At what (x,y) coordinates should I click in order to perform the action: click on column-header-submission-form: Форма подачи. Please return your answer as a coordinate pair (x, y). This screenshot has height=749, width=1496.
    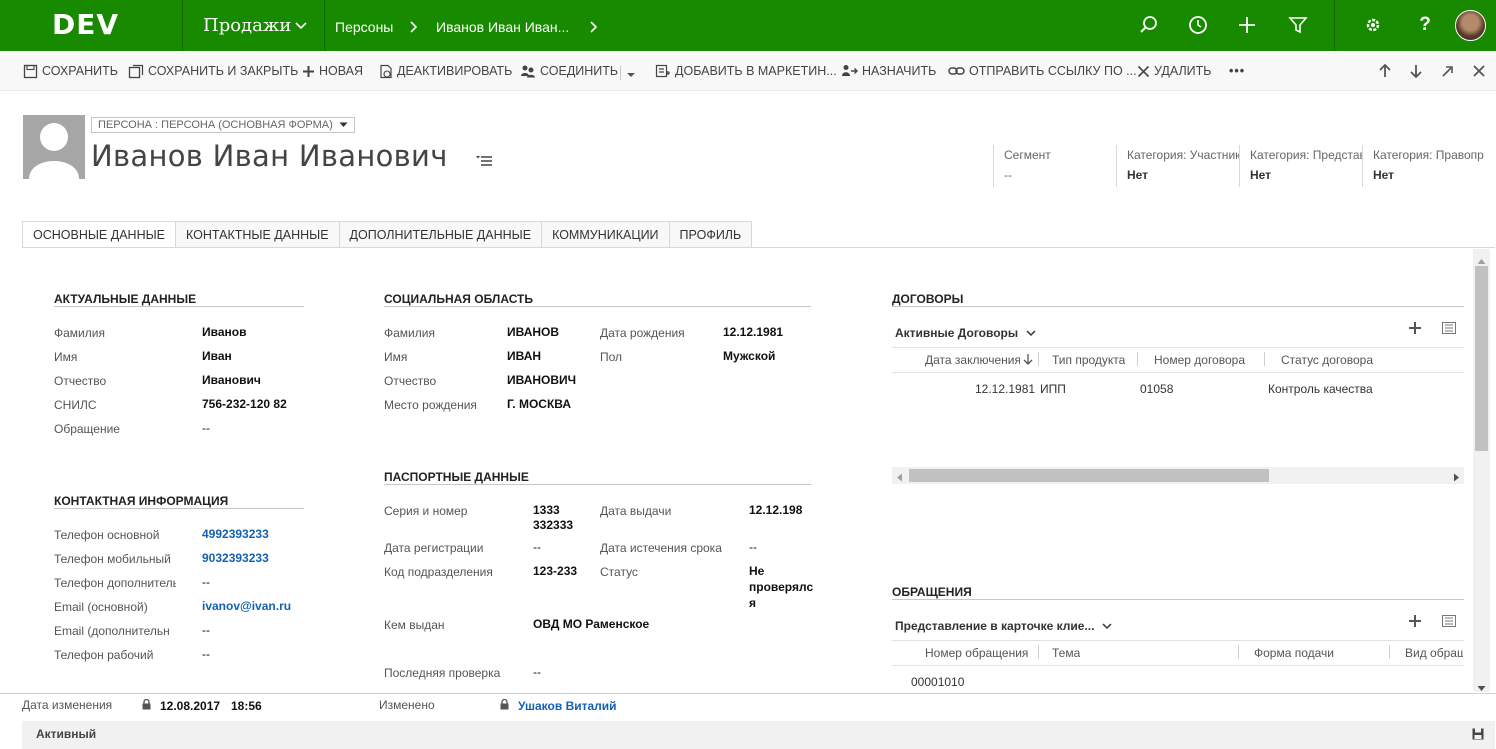
    Looking at the image, I should click on (1294, 653).